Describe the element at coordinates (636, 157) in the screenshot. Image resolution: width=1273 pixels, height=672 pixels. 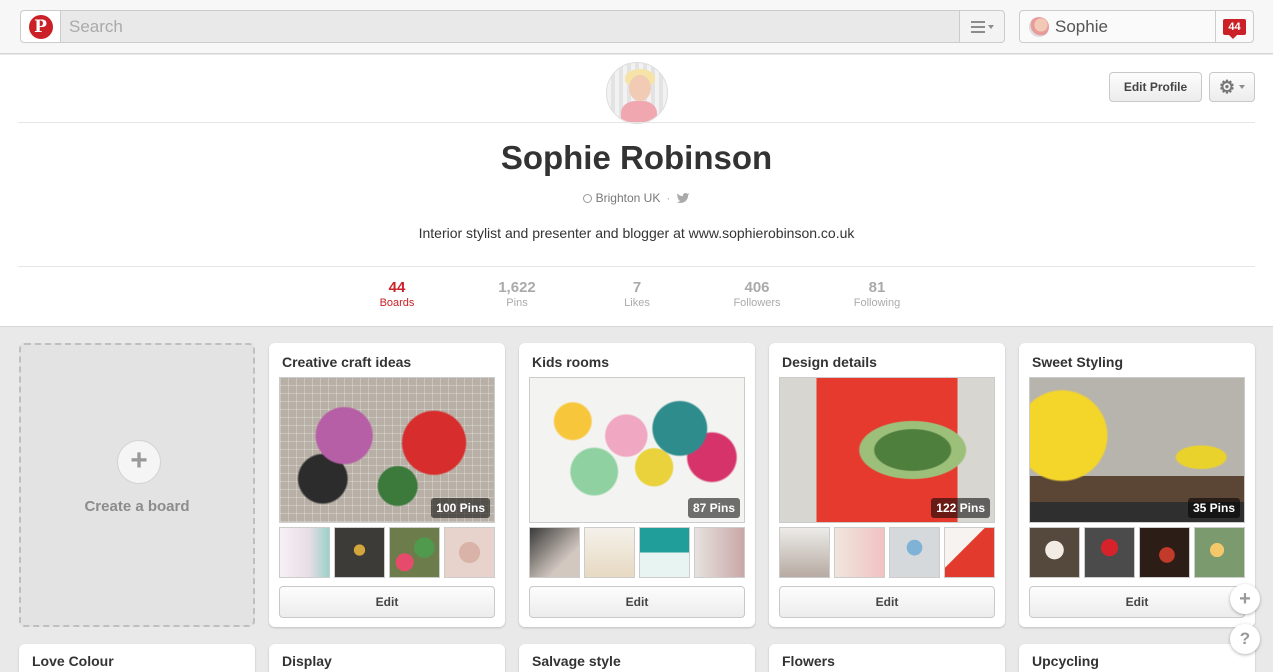
I see `profile-name: Sophie Robinson` at that location.